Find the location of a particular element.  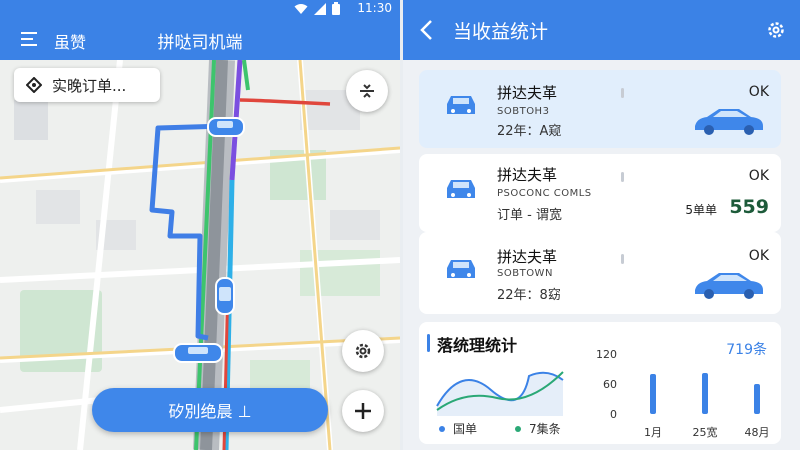

bar-chart: 120 60 0 1月 25宽 48月 is located at coordinates (683, 393).